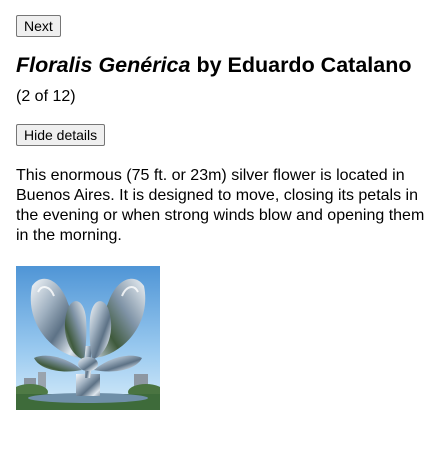 Image resolution: width=440 pixels, height=464 pixels. I want to click on artwork-title-artist: by Eduardo Catalano, so click(301, 65).